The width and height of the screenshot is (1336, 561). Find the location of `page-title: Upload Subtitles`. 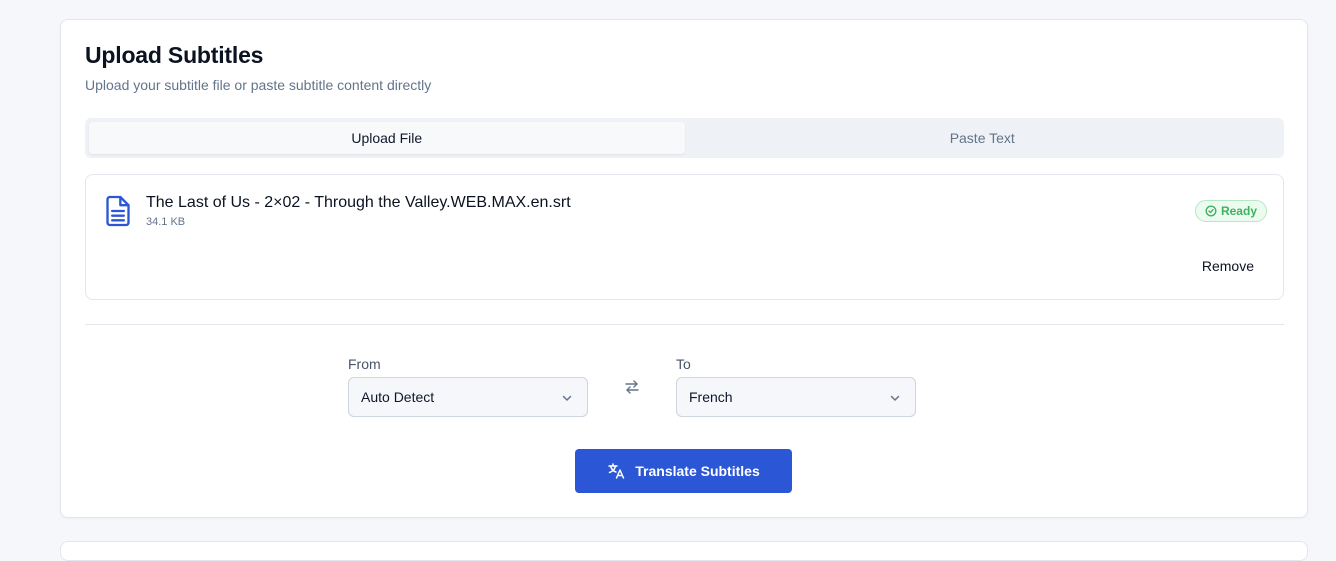

page-title: Upload Subtitles is located at coordinates (174, 55).